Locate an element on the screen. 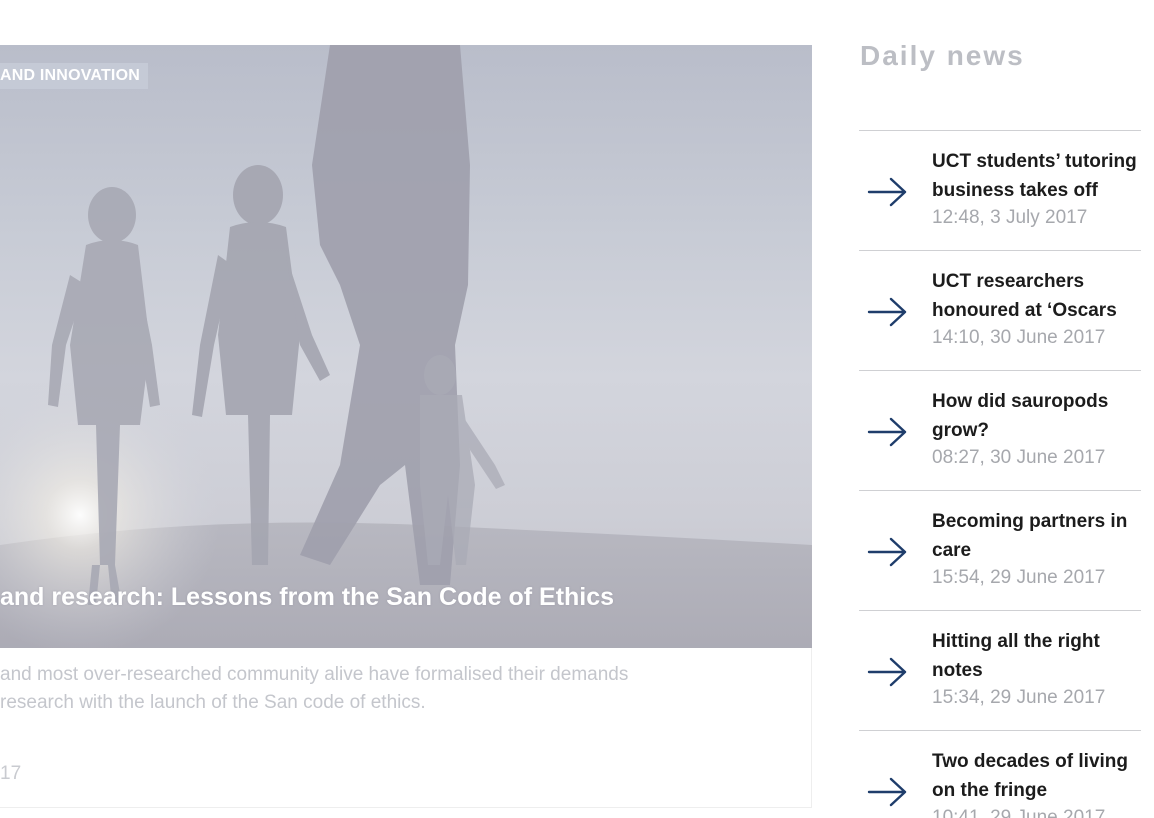  news-item-title: How did sauropods grow? is located at coordinates (1036, 416).